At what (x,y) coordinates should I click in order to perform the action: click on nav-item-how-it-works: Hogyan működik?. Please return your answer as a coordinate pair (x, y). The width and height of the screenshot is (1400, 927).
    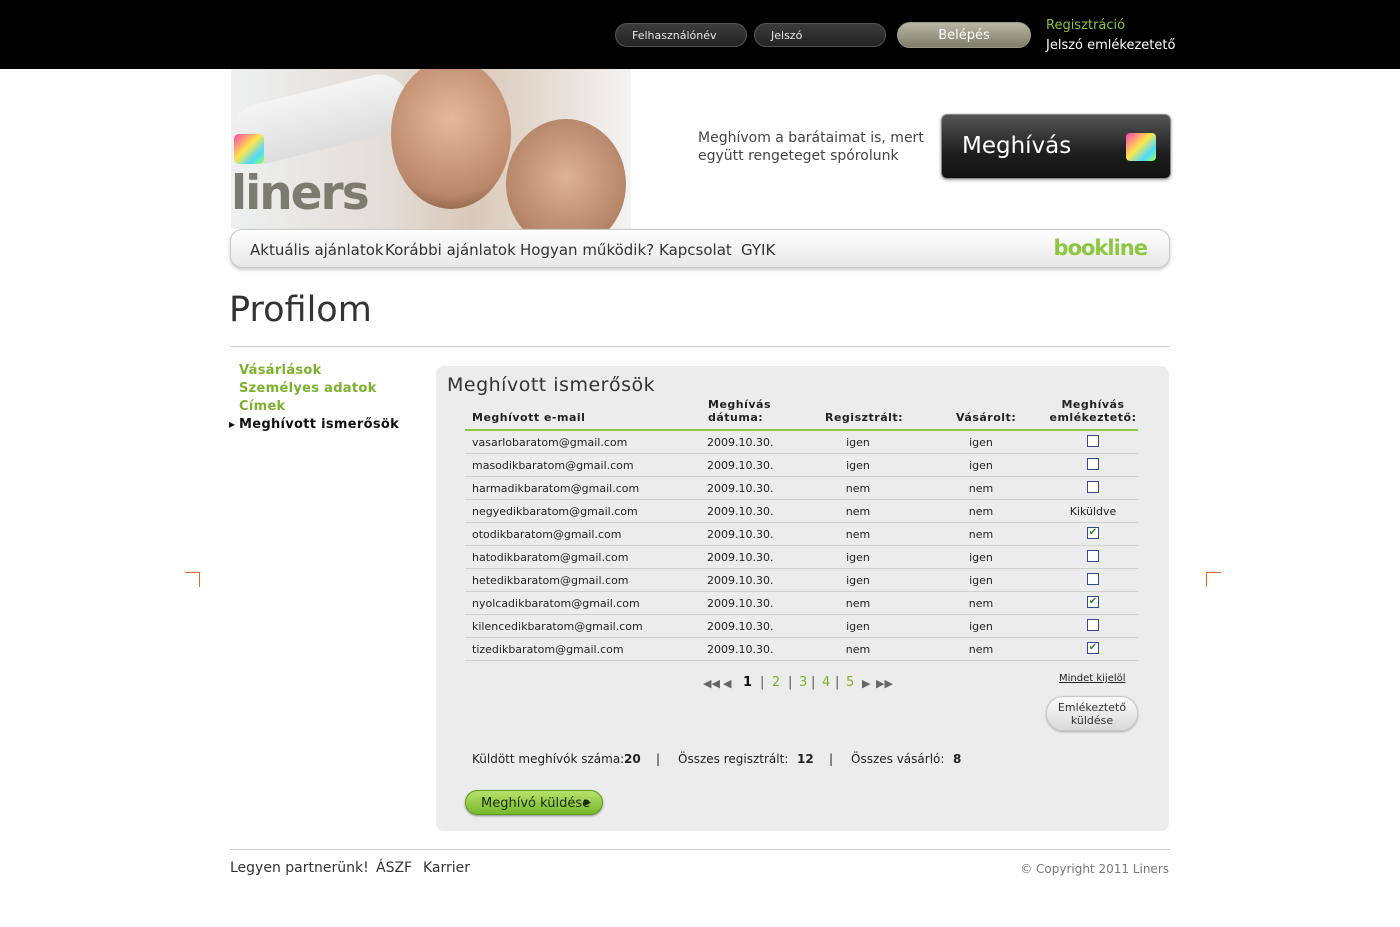
    Looking at the image, I should click on (587, 250).